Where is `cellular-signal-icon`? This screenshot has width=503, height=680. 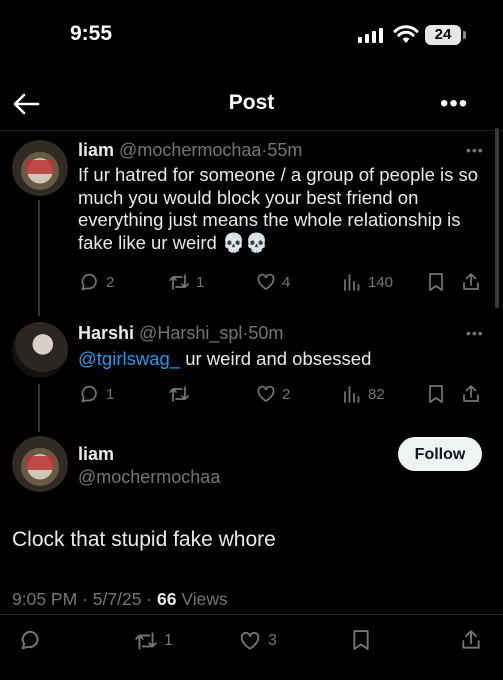
cellular-signal-icon is located at coordinates (370, 35).